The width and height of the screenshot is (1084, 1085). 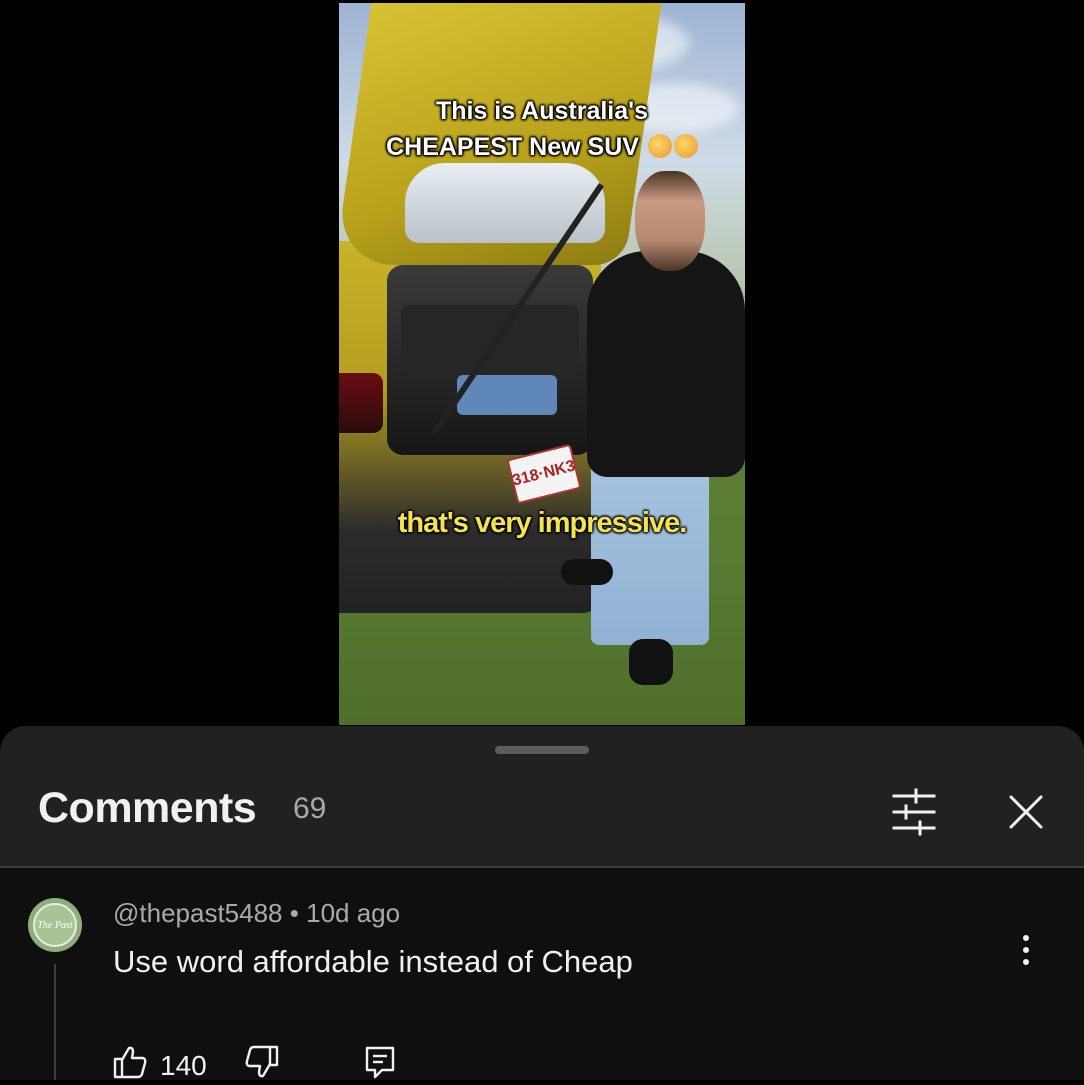 What do you see at coordinates (542, 750) in the screenshot?
I see `drag-handle` at bounding box center [542, 750].